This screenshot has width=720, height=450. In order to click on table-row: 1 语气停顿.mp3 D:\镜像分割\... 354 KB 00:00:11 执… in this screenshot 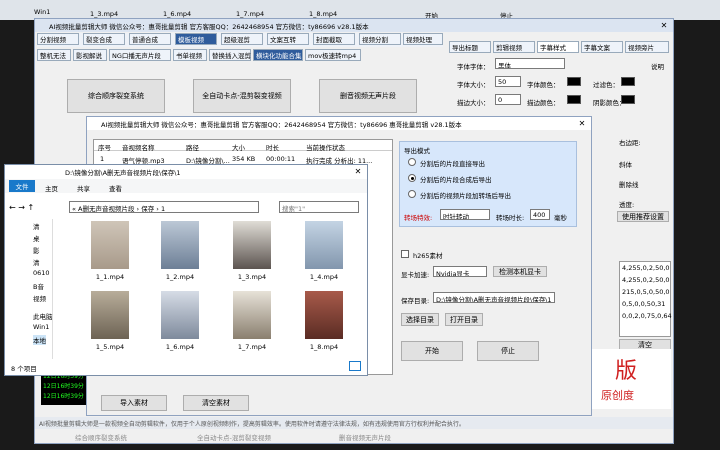, I will do `click(243, 159)`.